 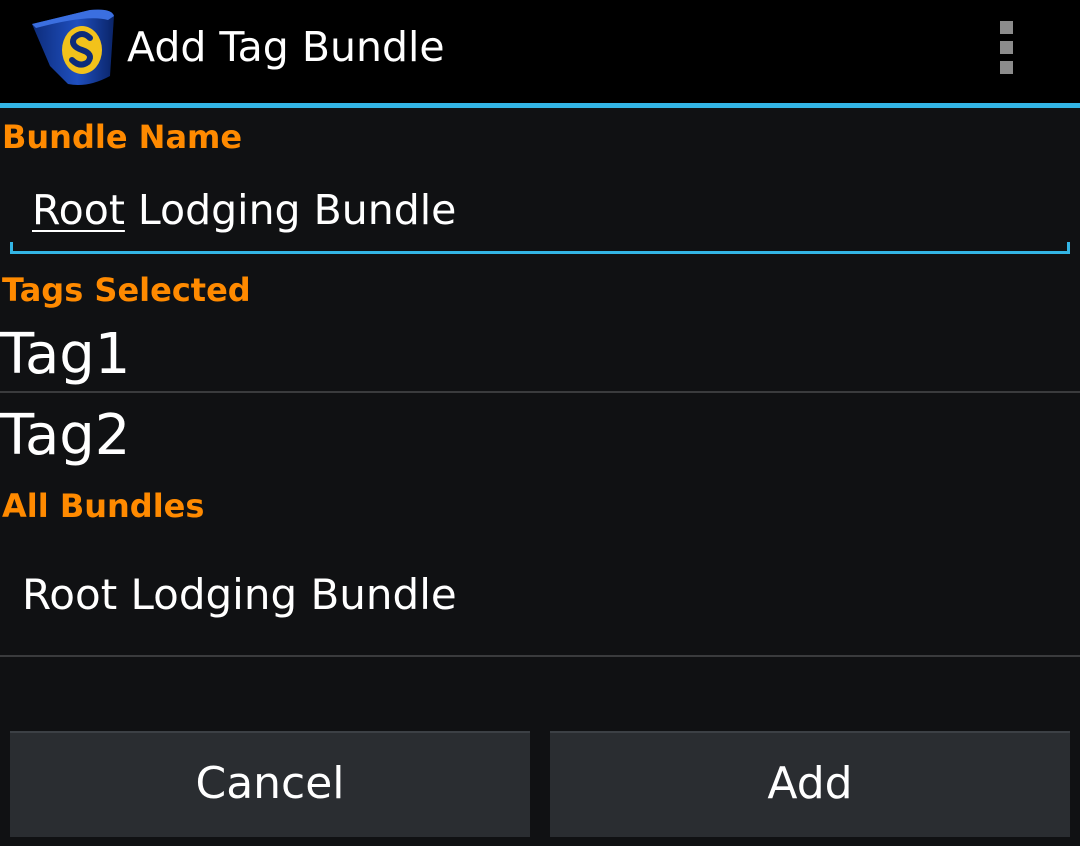 I want to click on tag-row: Tag1, so click(x=540, y=355).